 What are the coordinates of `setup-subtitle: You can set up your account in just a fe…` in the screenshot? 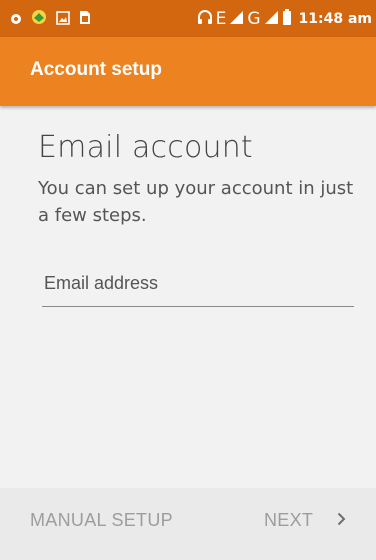 It's located at (196, 202).